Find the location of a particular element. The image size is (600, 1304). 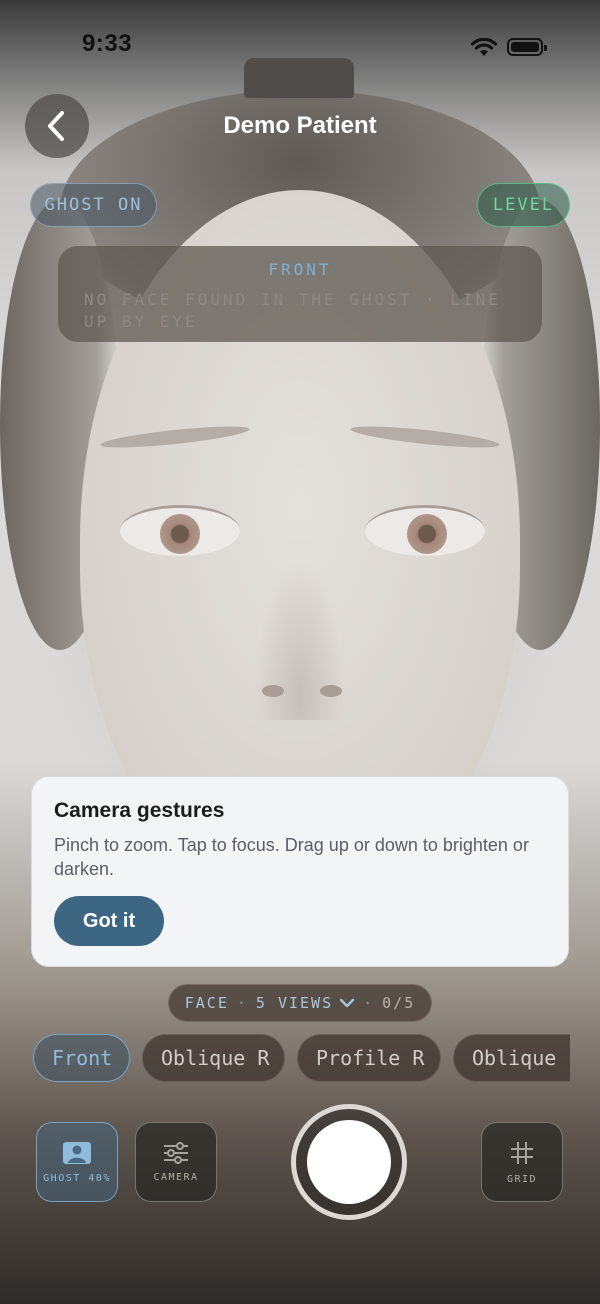

chevron-left-icon is located at coordinates (56, 126).